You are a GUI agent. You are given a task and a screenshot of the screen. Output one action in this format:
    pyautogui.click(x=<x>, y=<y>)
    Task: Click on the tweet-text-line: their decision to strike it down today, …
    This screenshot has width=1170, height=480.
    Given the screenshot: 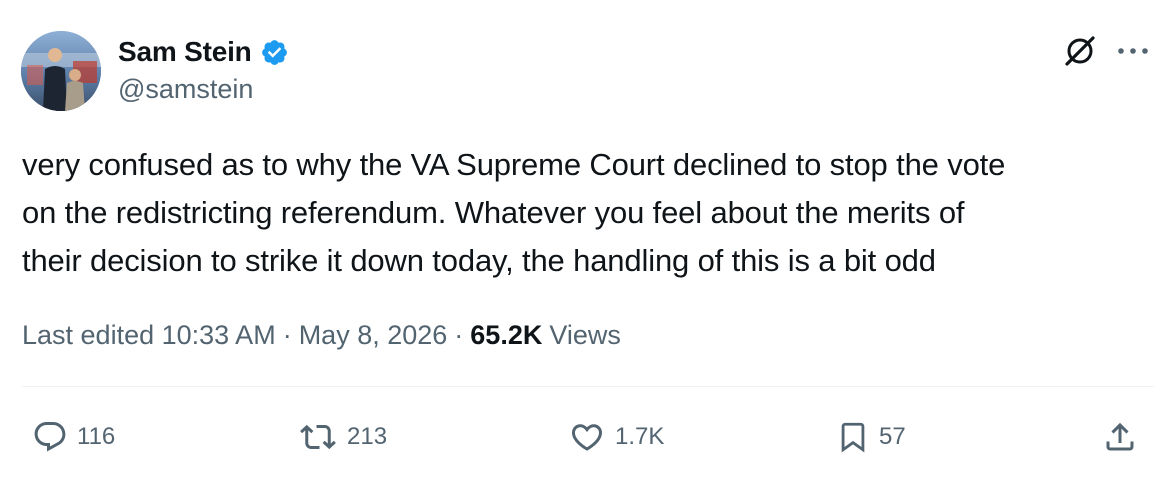 What is the action you would take?
    pyautogui.click(x=479, y=260)
    